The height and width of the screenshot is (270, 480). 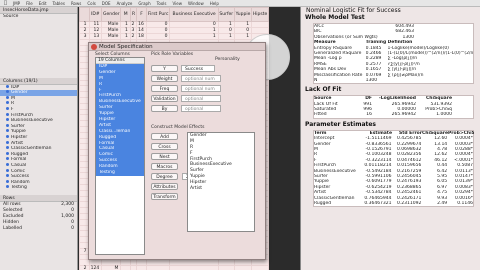 I want to click on role-value-box: Success, so click(x=198, y=68).